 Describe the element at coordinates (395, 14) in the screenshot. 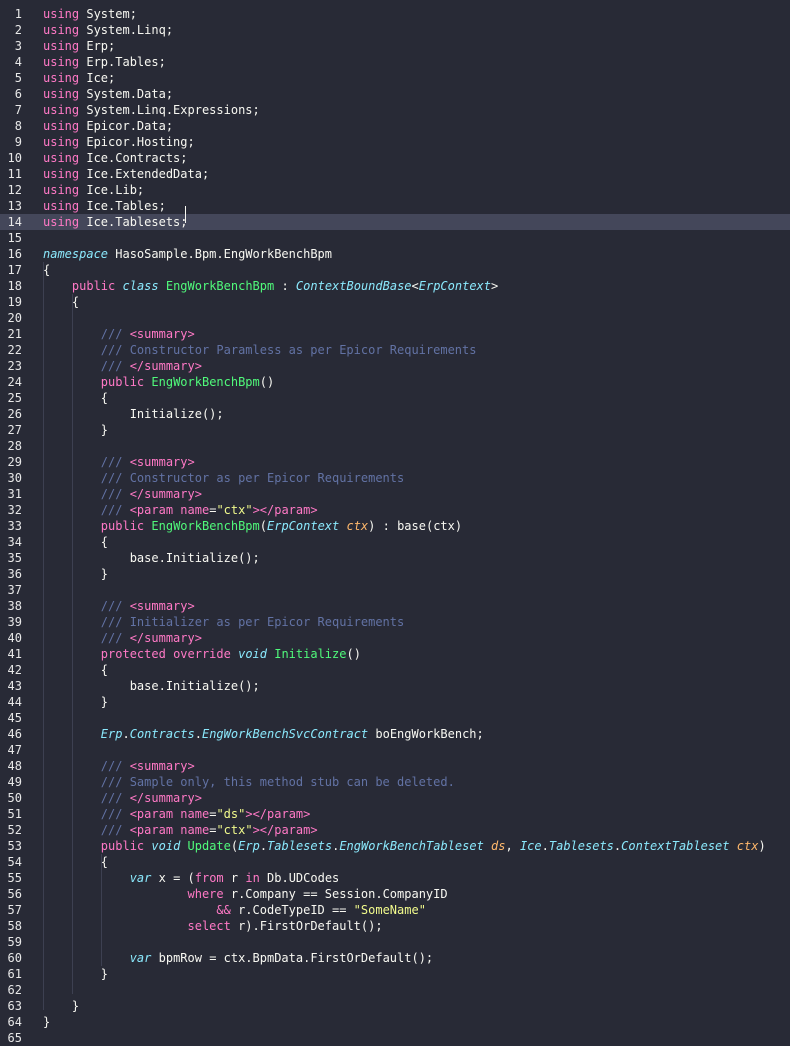

I see `code-line: 1 using System;` at that location.